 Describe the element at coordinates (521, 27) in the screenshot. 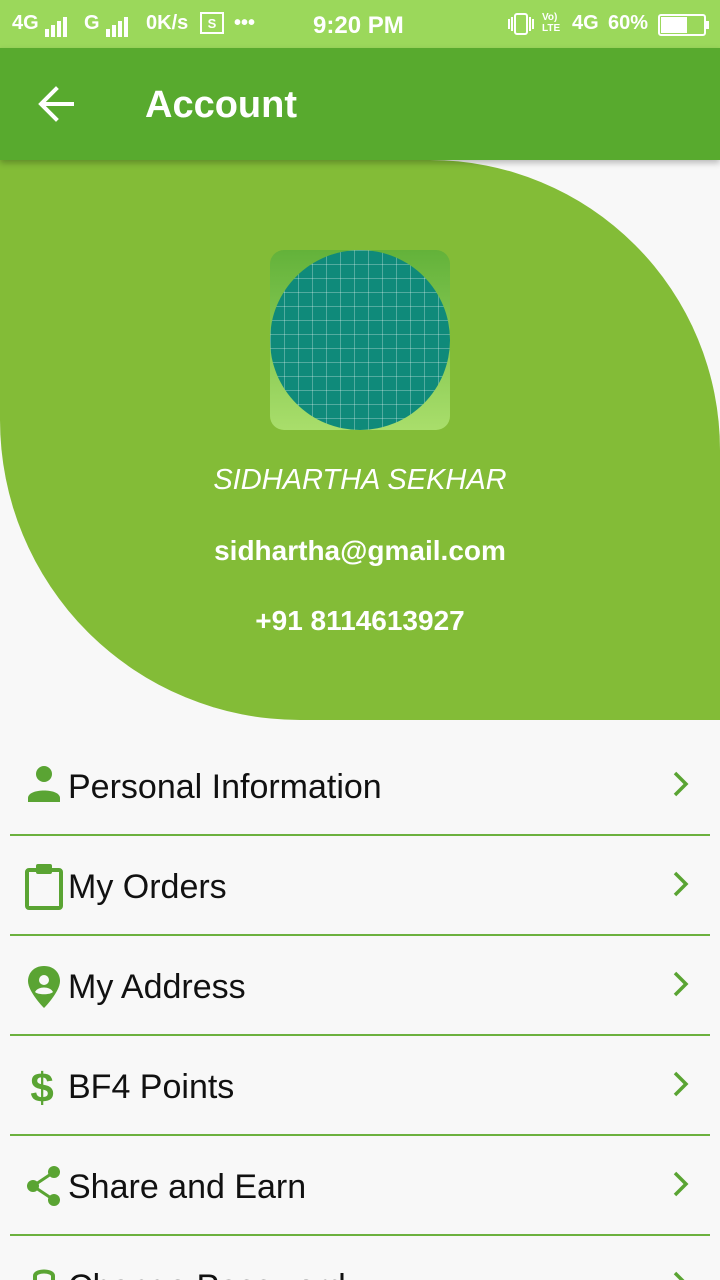

I see `vibrate-icon` at that location.